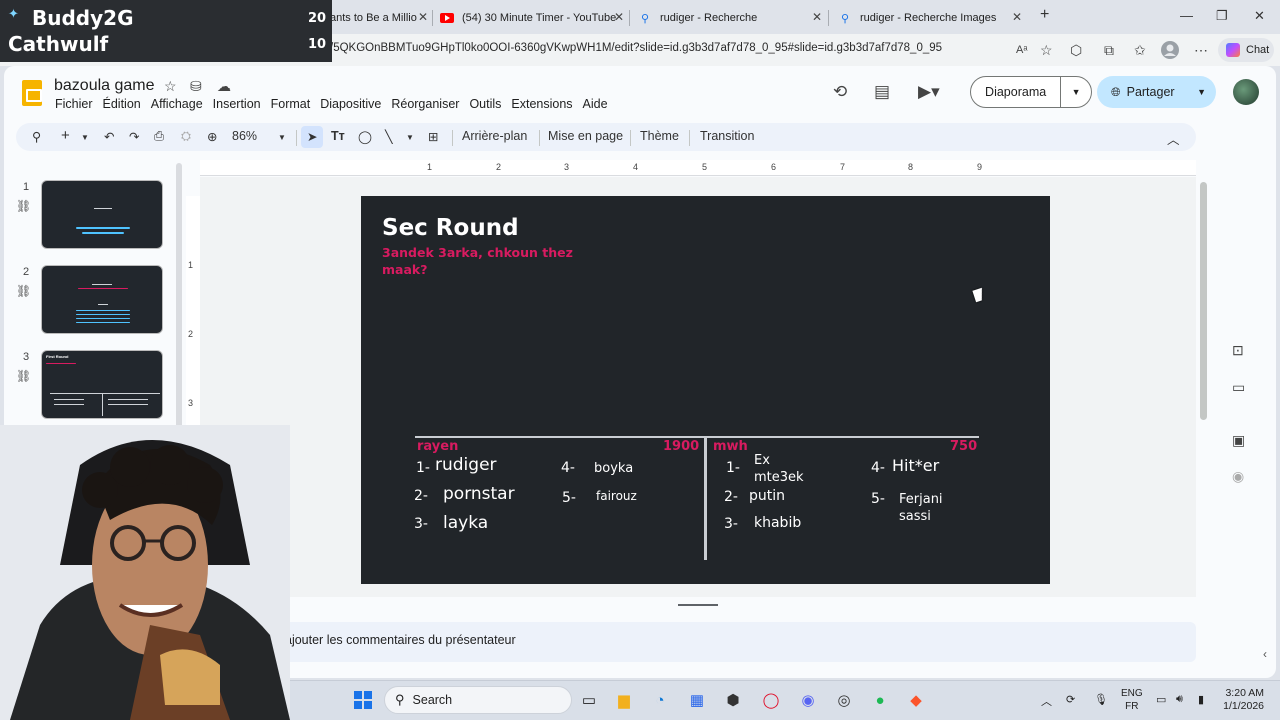  I want to click on profile-icon, so click(1170, 51).